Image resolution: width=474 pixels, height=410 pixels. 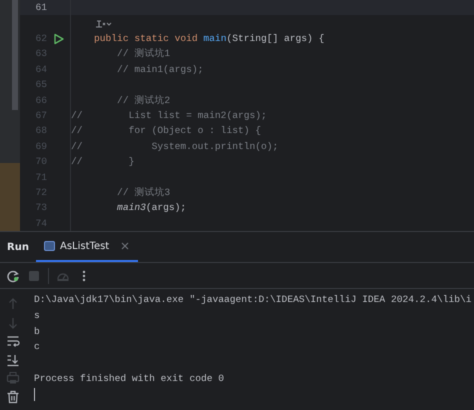 What do you see at coordinates (102, 162) in the screenshot?
I see `code-line: // }` at bounding box center [102, 162].